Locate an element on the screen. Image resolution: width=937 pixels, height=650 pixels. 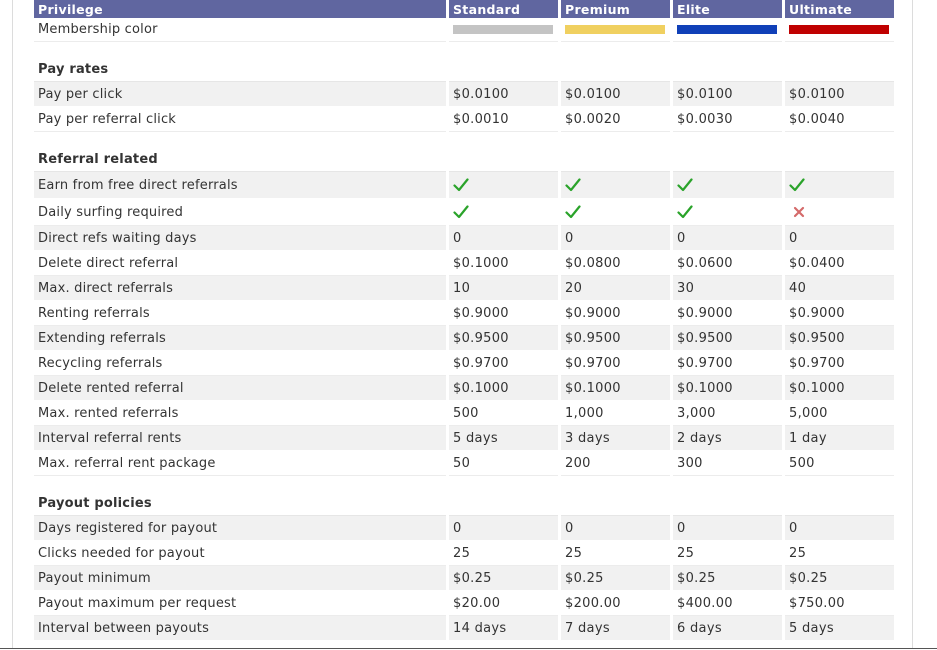
color-swatch-standard is located at coordinates (503, 29).